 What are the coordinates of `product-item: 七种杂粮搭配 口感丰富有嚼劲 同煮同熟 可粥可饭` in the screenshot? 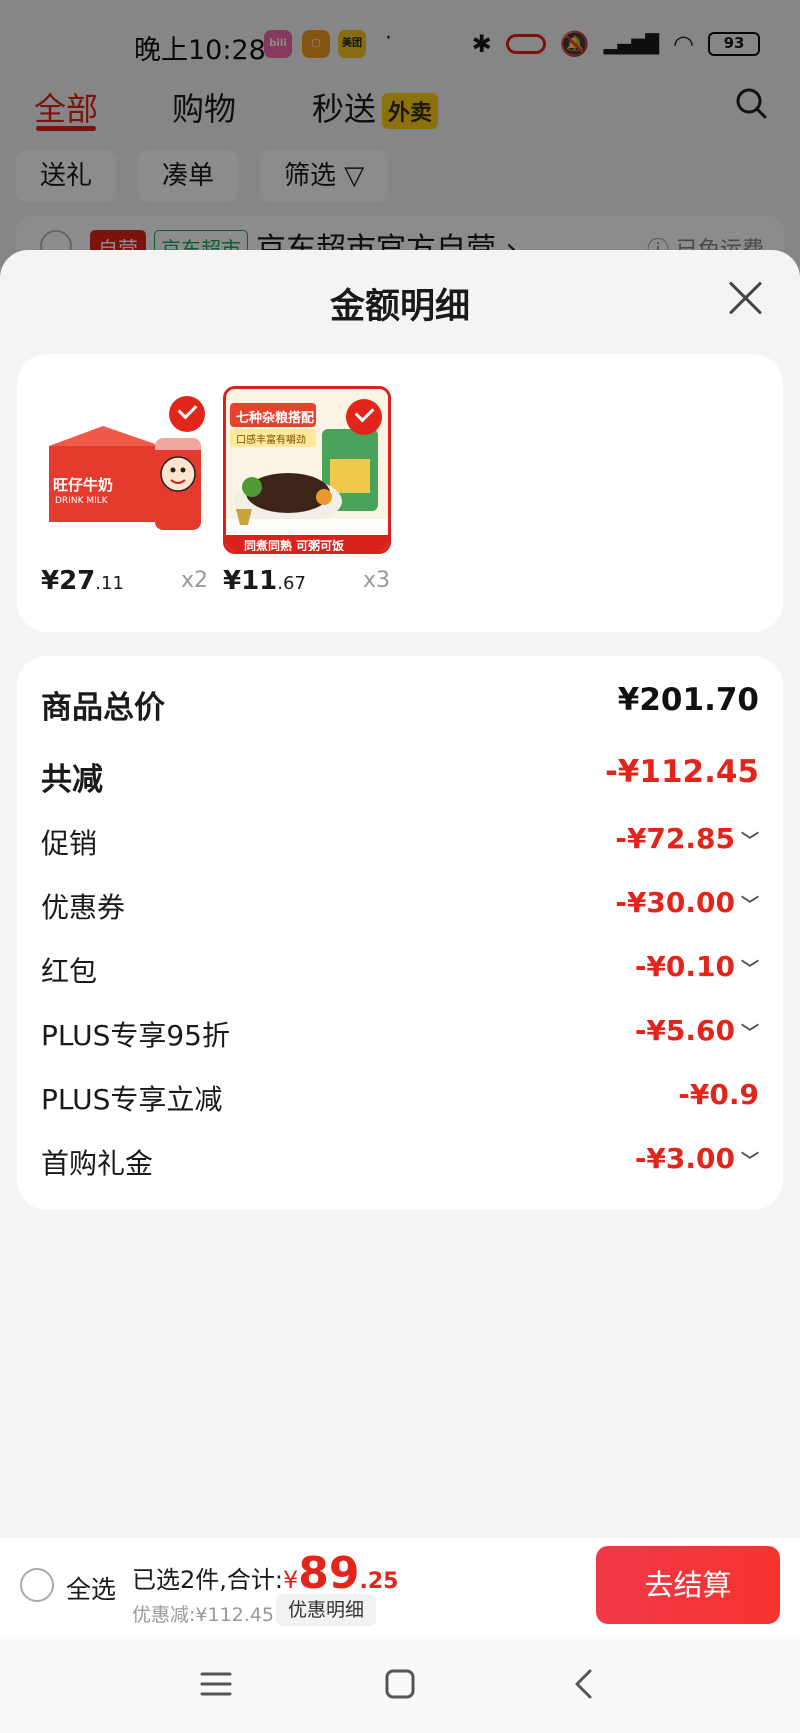 It's located at (308, 470).